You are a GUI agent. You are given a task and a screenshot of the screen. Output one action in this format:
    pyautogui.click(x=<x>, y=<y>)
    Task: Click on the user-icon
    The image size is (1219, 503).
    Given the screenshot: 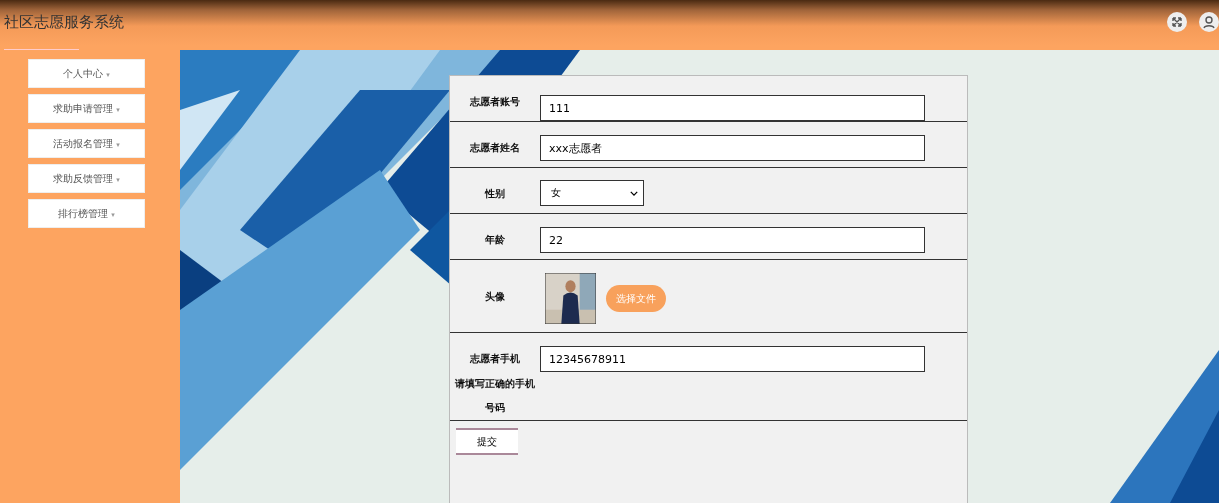 What is the action you would take?
    pyautogui.click(x=1209, y=22)
    